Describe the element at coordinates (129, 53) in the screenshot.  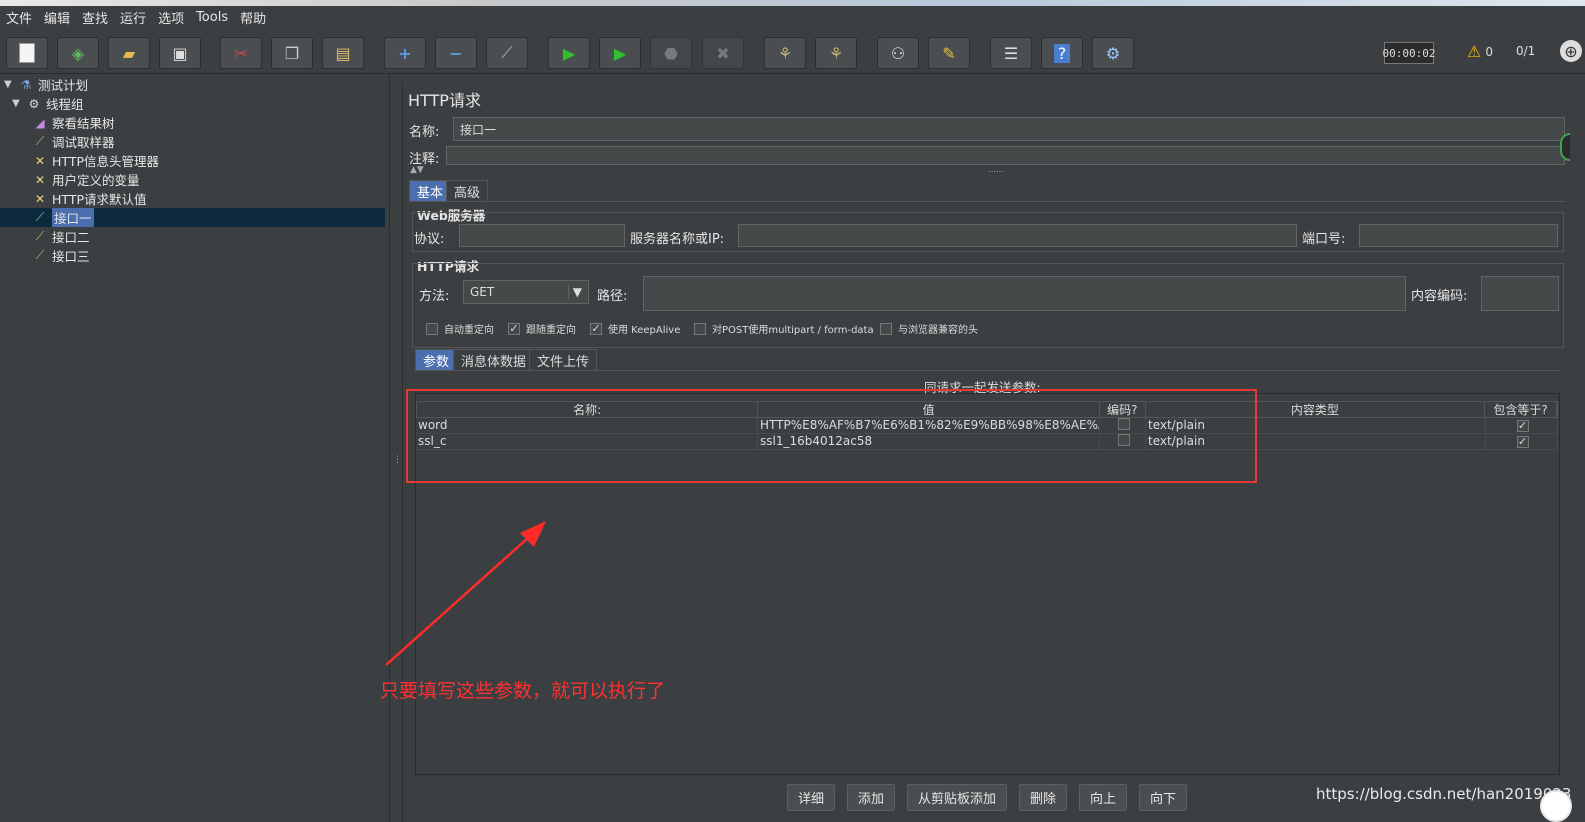
I see `open-icon: ▰` at that location.